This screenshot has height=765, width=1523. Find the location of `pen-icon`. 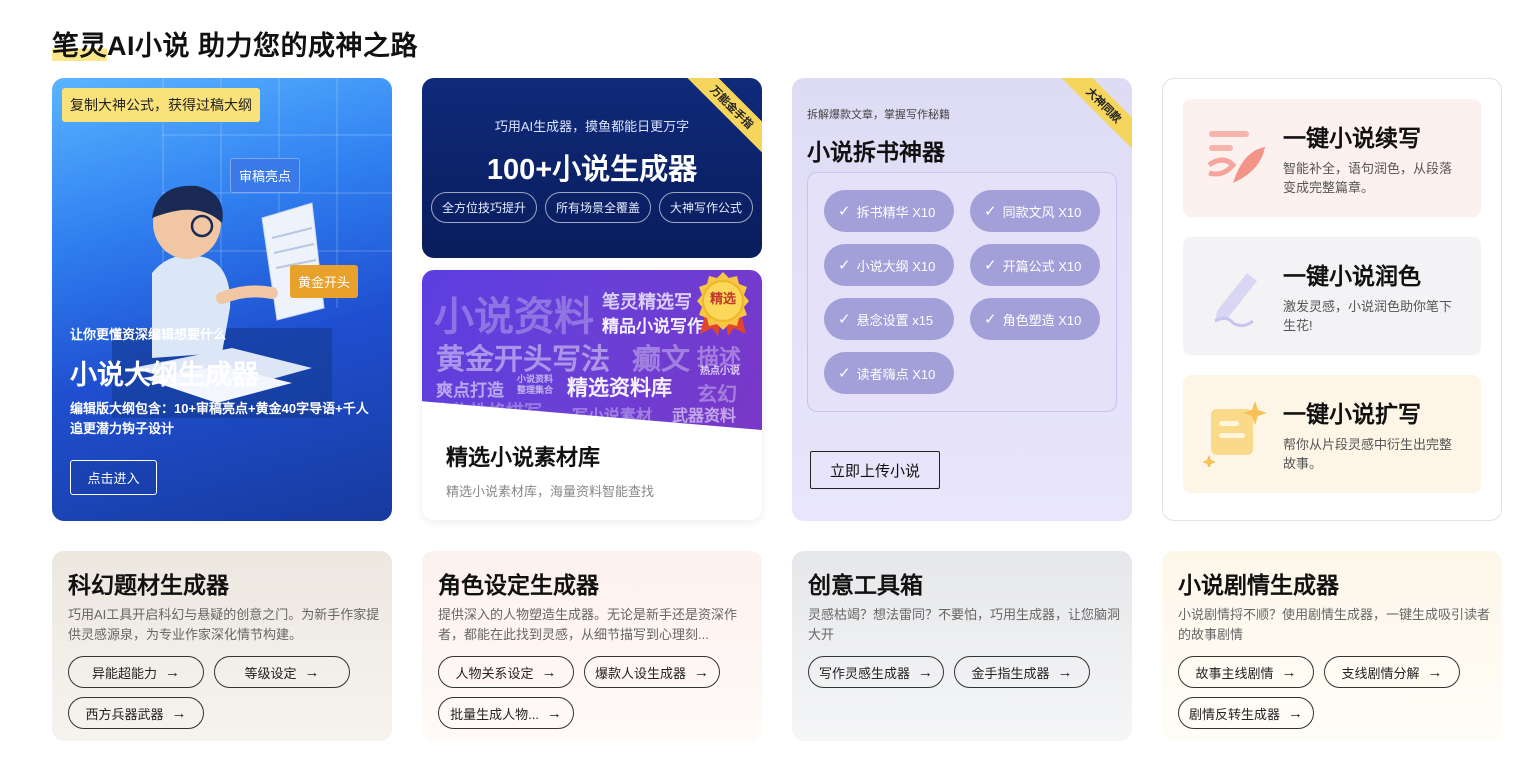

pen-icon is located at coordinates (1235, 300).